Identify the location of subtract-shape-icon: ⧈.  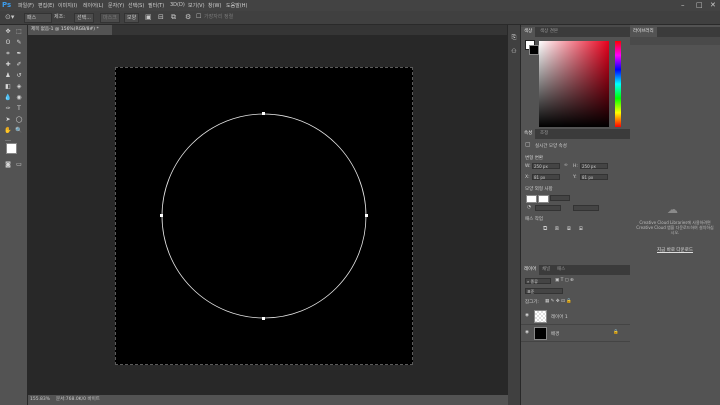
(557, 229).